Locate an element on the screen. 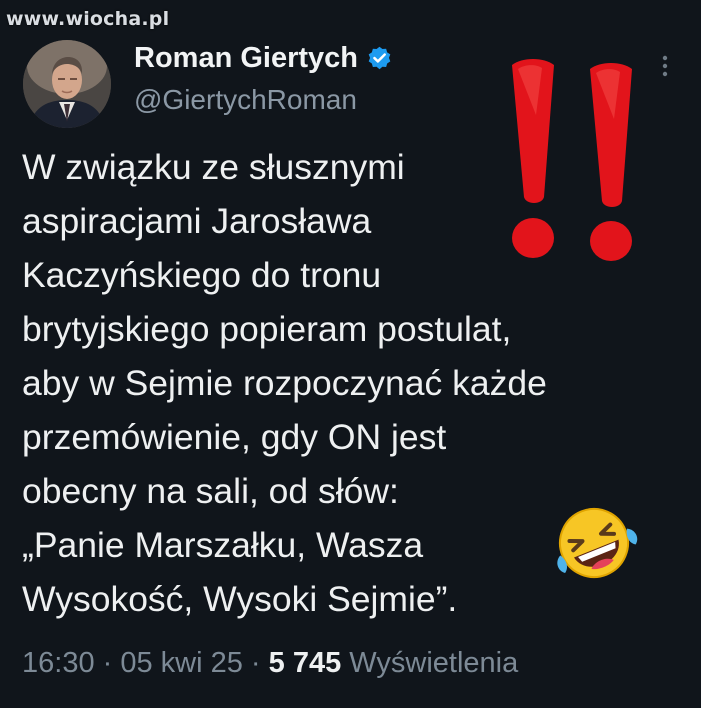 This screenshot has width=701, height=708. views-count: 5 745 is located at coordinates (305, 663).